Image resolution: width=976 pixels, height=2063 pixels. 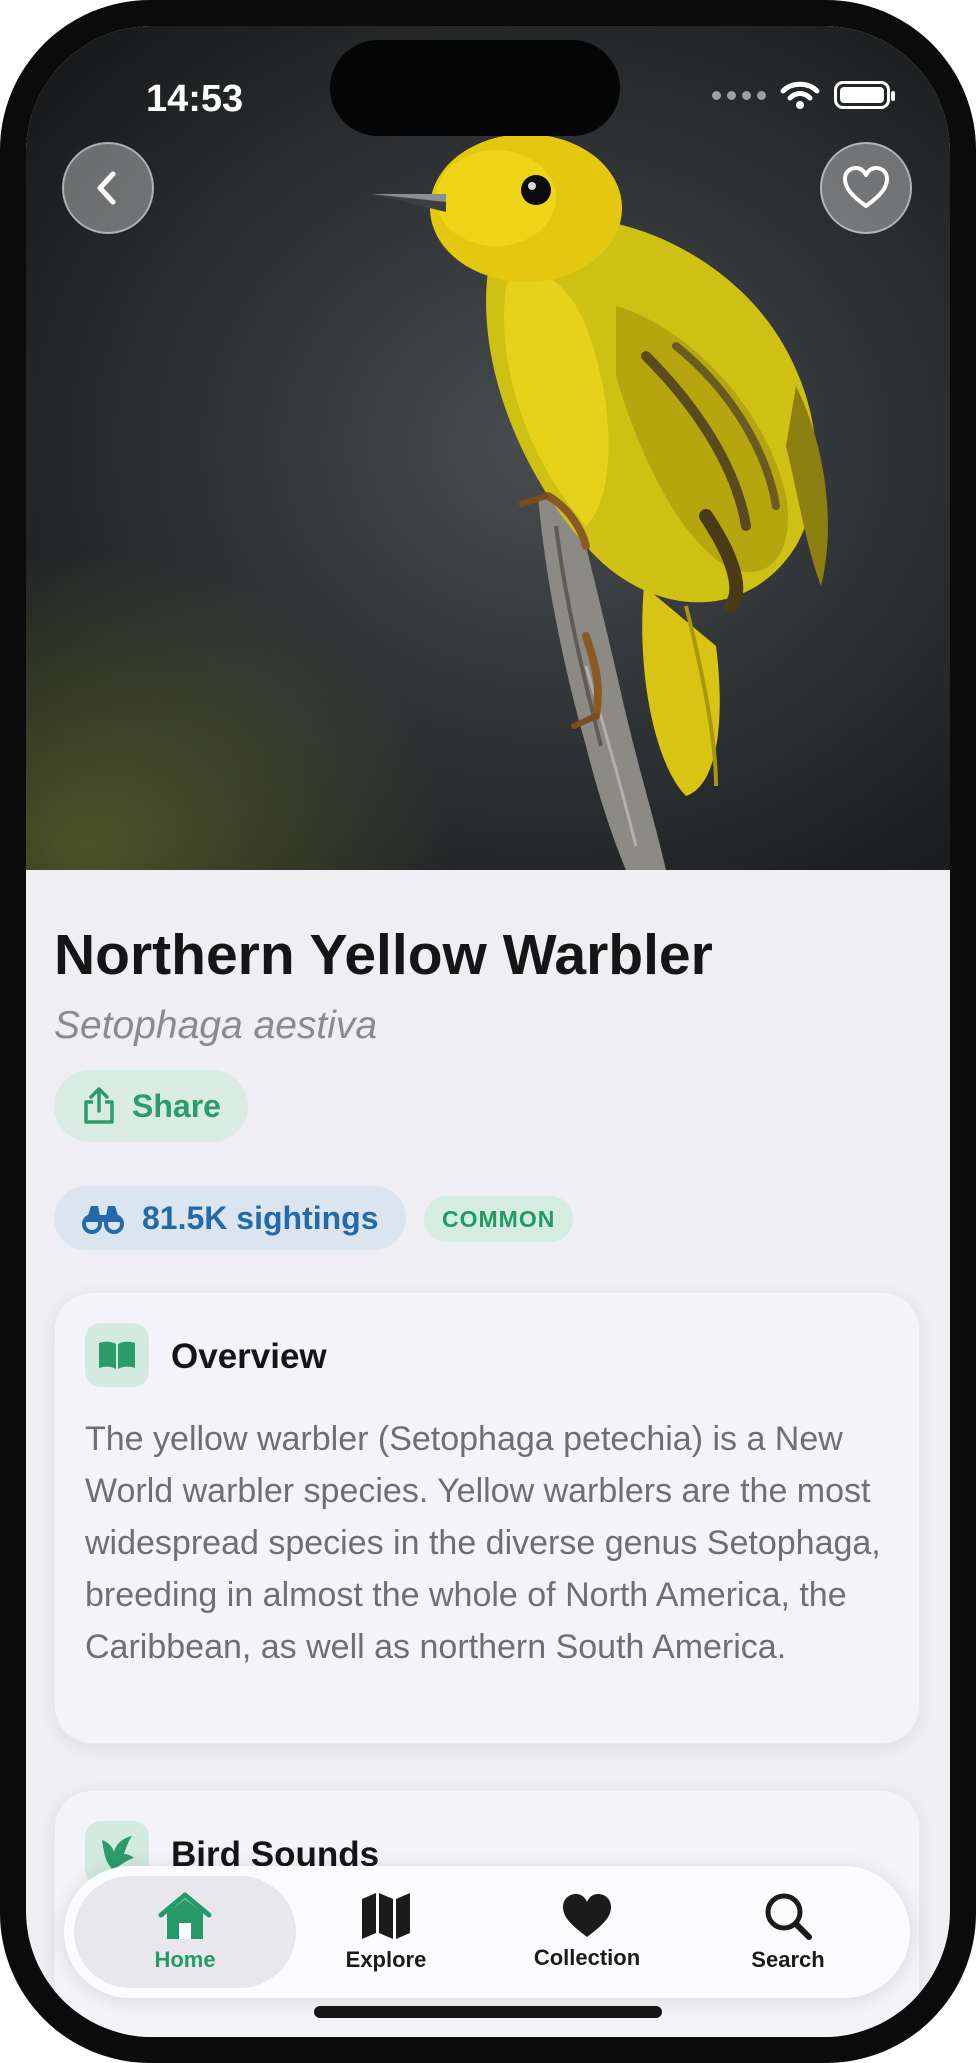 What do you see at coordinates (864, 95) in the screenshot?
I see `battery-icon` at bounding box center [864, 95].